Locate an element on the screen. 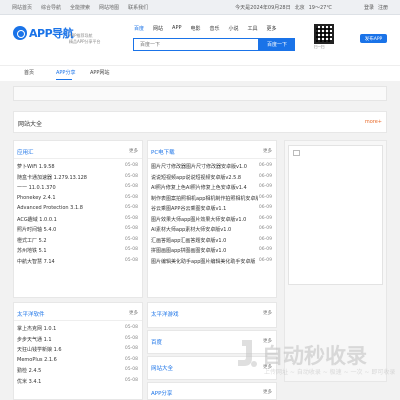  search-tab-site: 网站 is located at coordinates (158, 28).